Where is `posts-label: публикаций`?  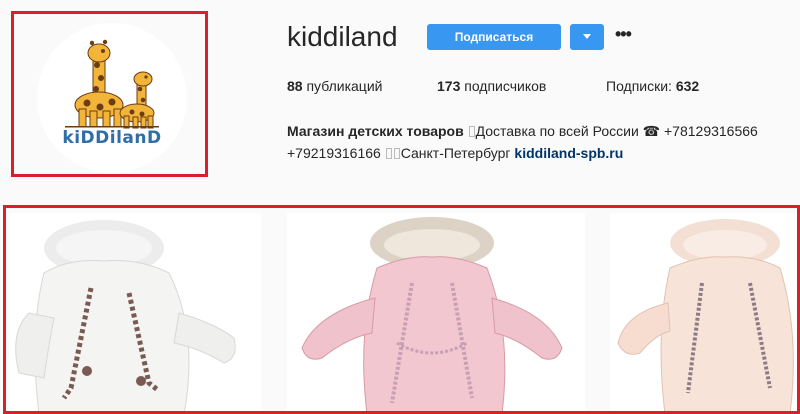
posts-label: публикаций is located at coordinates (344, 86).